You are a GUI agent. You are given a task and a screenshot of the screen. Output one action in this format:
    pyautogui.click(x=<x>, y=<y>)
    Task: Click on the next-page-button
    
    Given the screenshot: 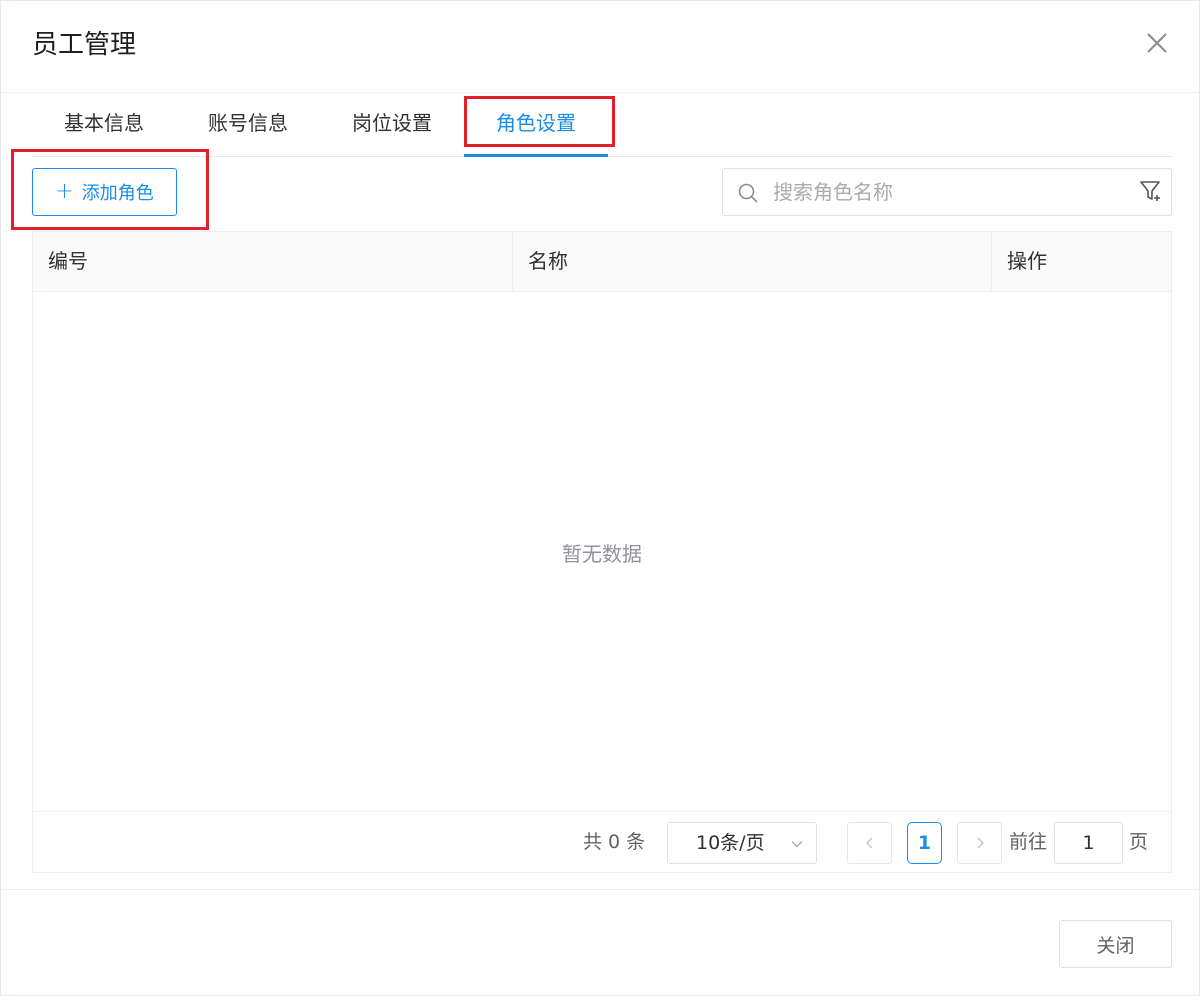 What is the action you would take?
    pyautogui.click(x=979, y=843)
    